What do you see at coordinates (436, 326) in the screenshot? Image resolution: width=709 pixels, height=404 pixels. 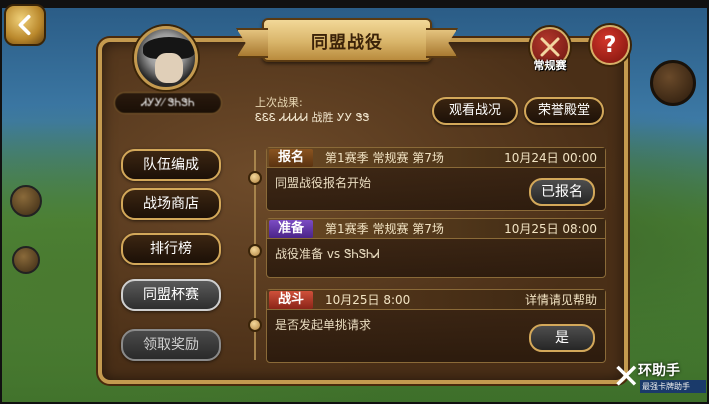 I see `event-card-fight: 战斗 10月25日 8:00 详情请见帮助 是否发起单挑请求 是` at bounding box center [436, 326].